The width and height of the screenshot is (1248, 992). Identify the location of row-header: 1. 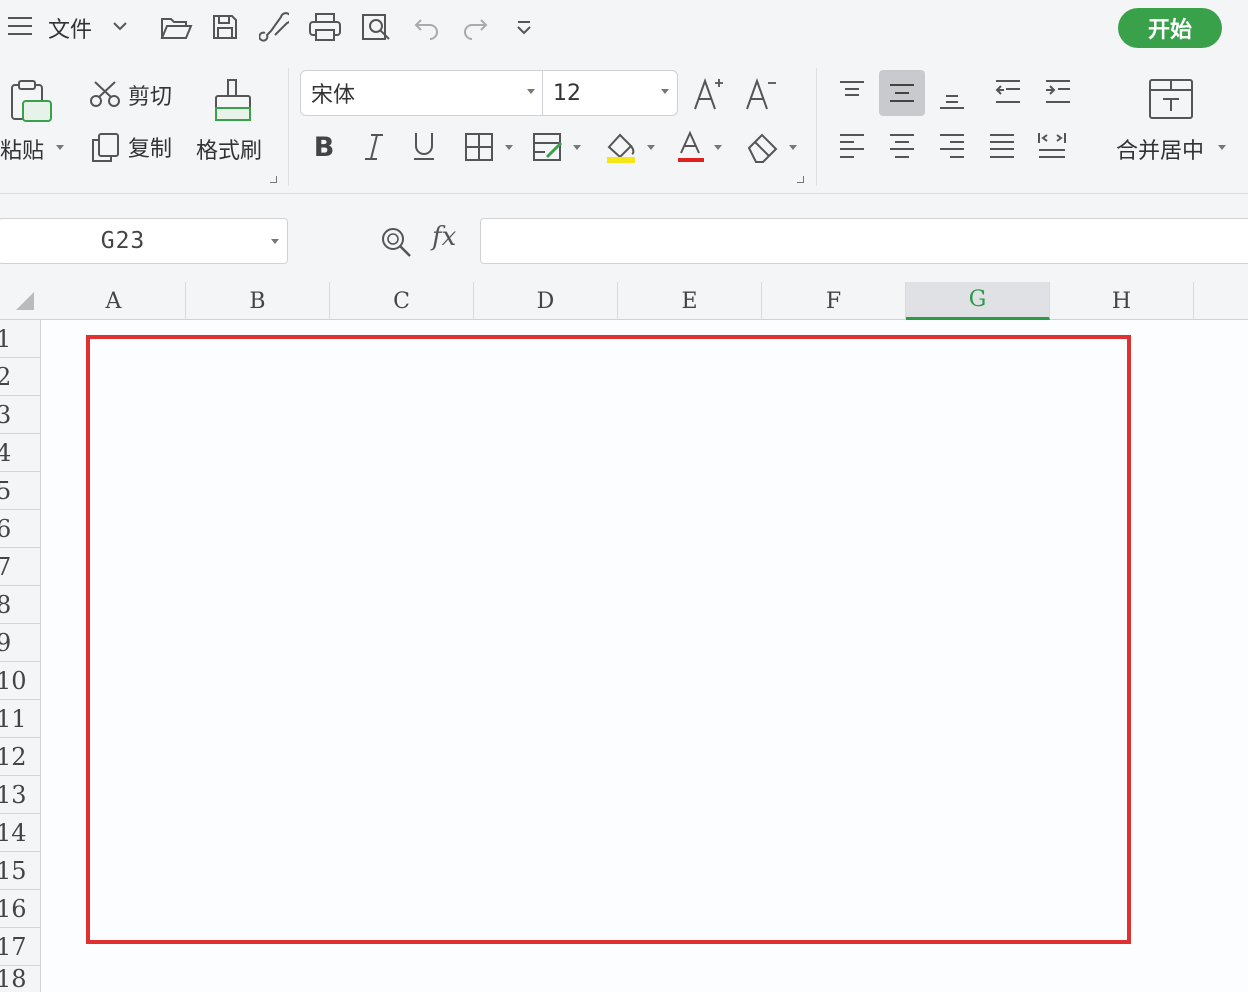
(20, 339).